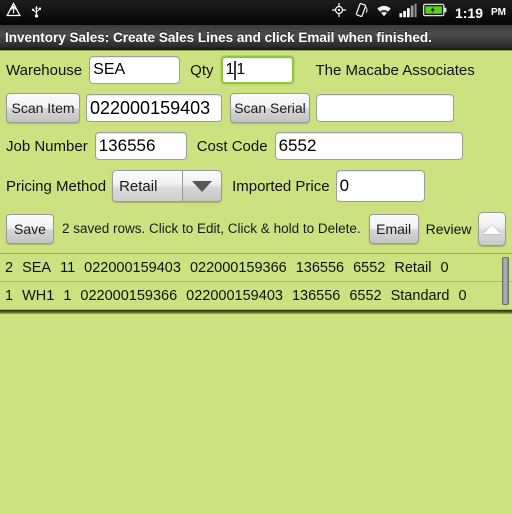  I want to click on qty-label: Qty, so click(202, 70).